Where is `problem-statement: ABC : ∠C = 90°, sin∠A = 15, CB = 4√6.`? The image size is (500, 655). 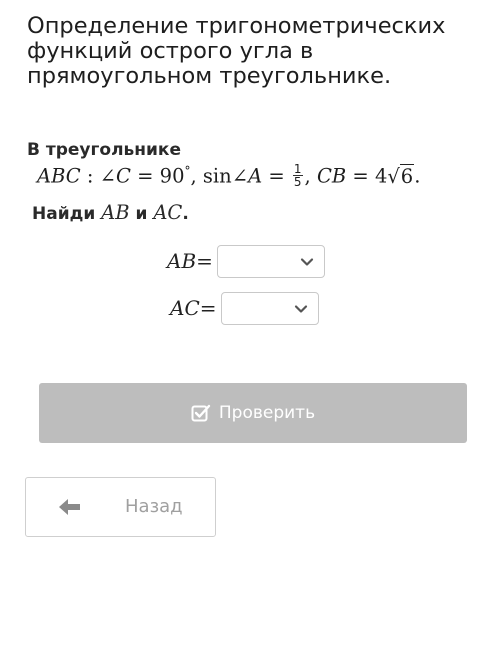 problem-statement: ABC : ∠C = 90°, sin∠A = 15, CB = 4√6. is located at coordinates (229, 175).